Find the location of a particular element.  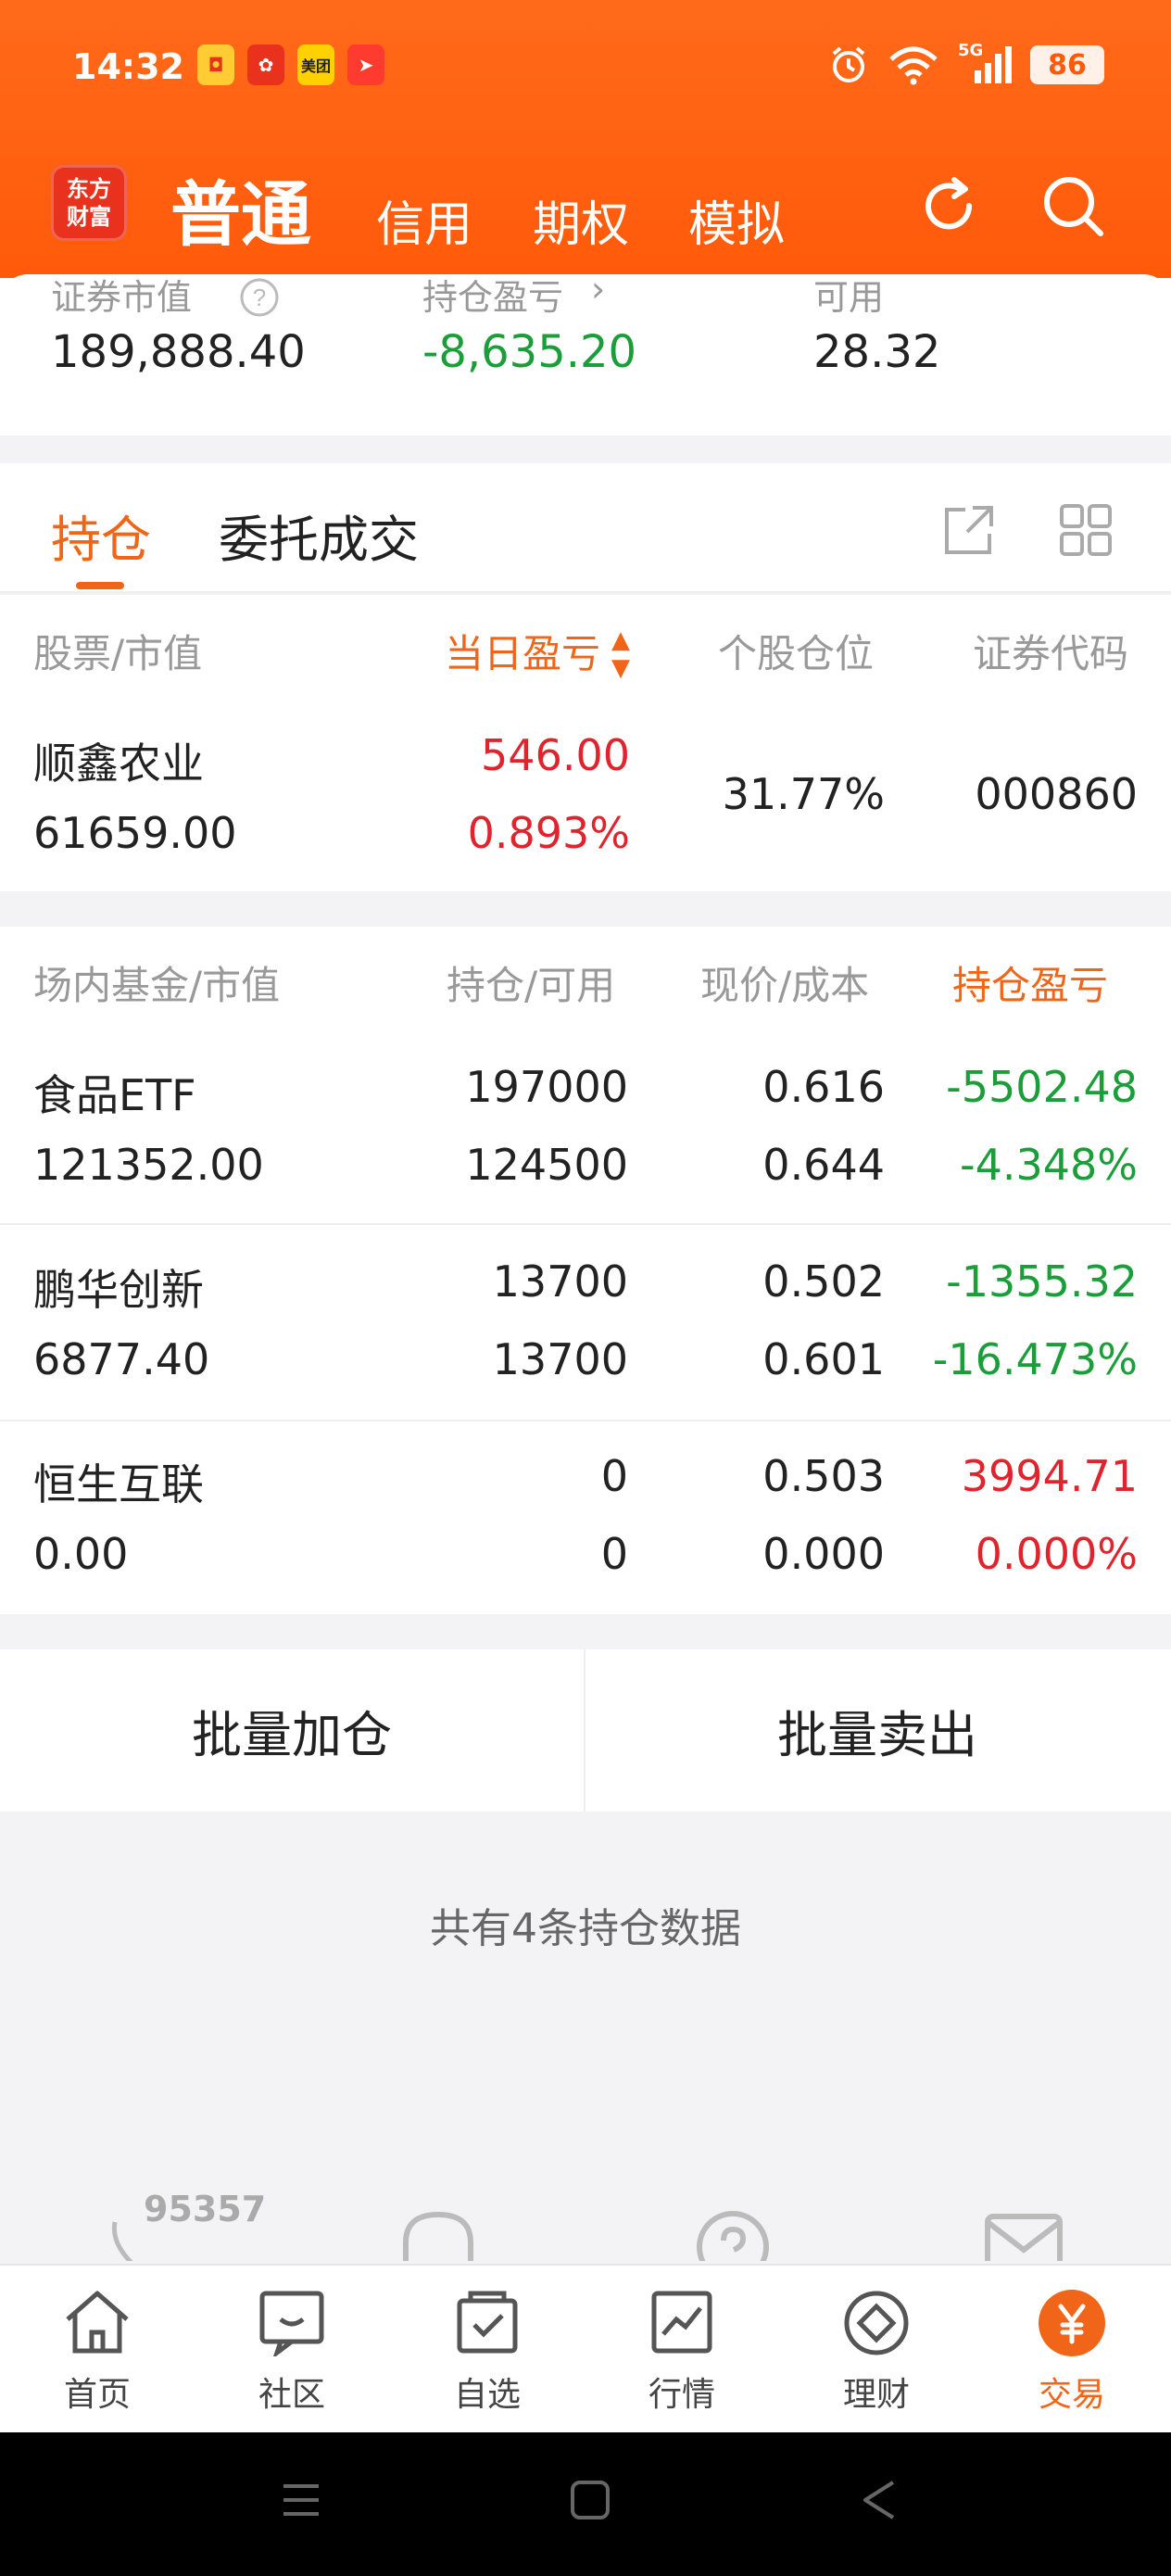

tab-holdings: 持仓 is located at coordinates (101, 536).